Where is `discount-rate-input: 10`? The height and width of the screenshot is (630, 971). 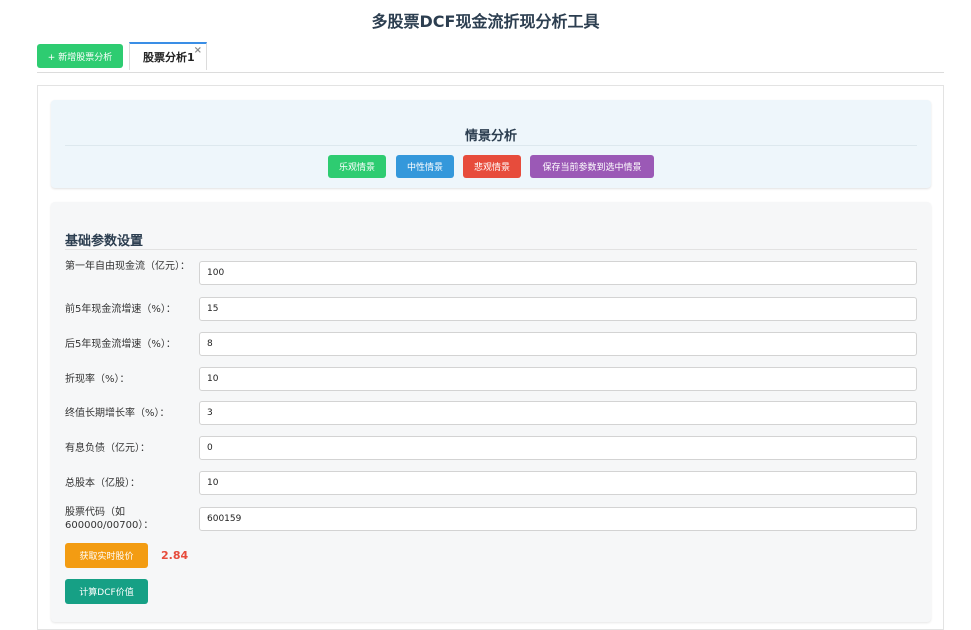
discount-rate-input: 10 is located at coordinates (558, 379).